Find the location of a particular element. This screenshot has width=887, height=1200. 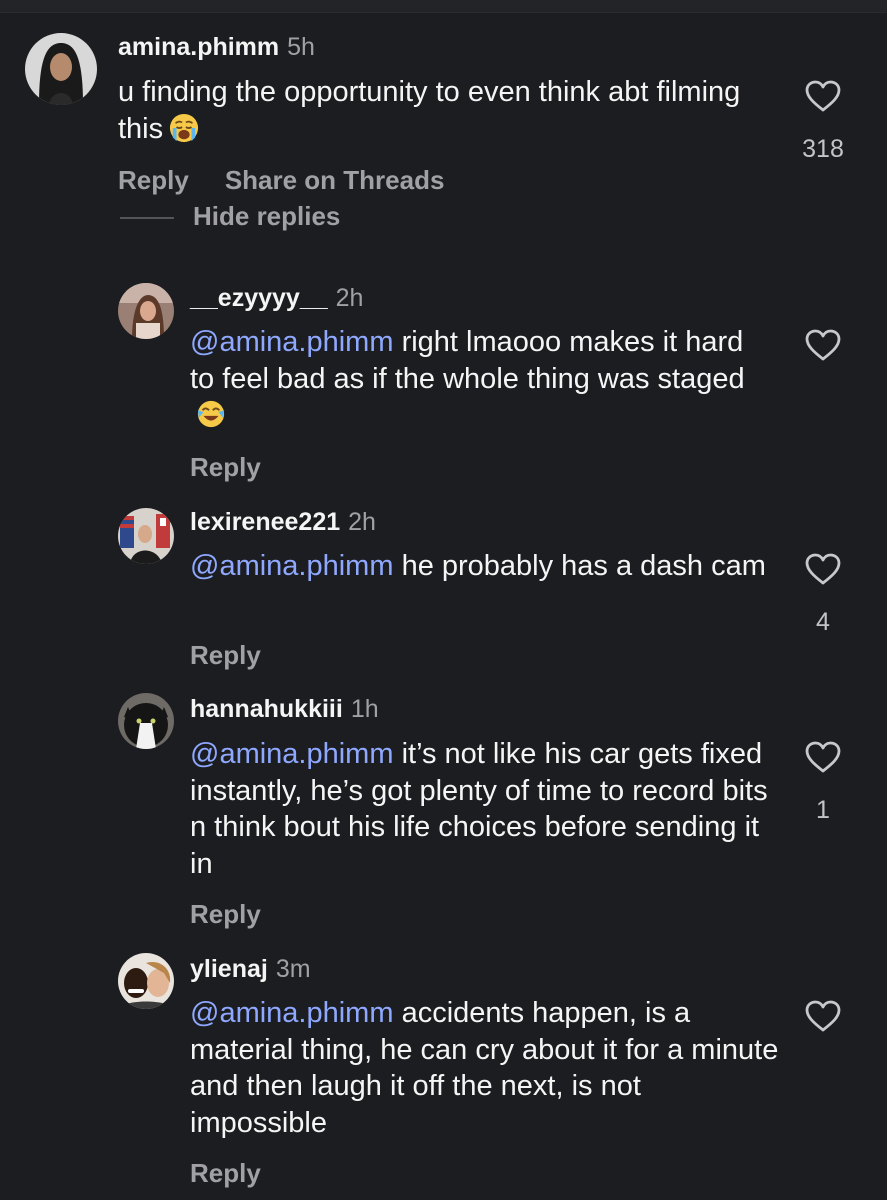

timestamp: 1h is located at coordinates (364, 709).